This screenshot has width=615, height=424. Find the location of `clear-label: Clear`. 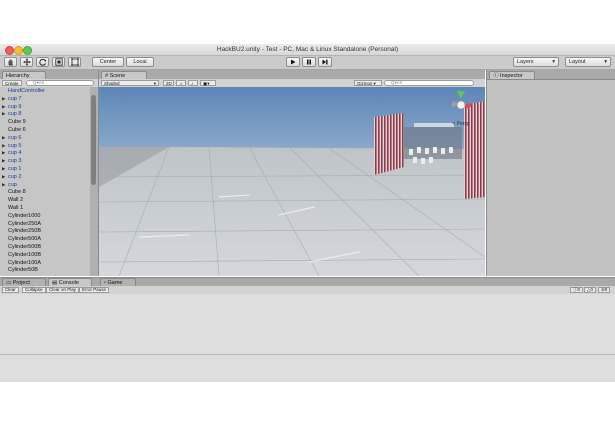

clear-label: Clear is located at coordinates (10, 289).